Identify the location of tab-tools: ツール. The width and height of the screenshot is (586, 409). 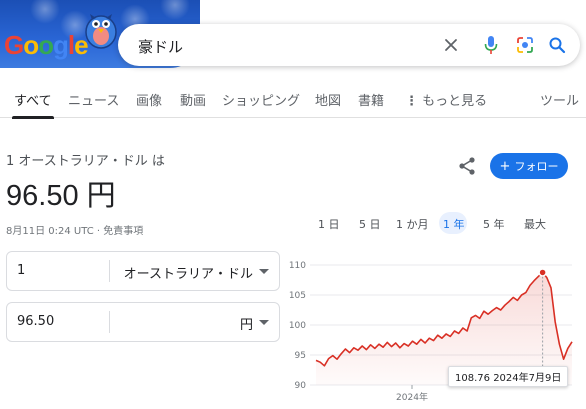
(559, 99).